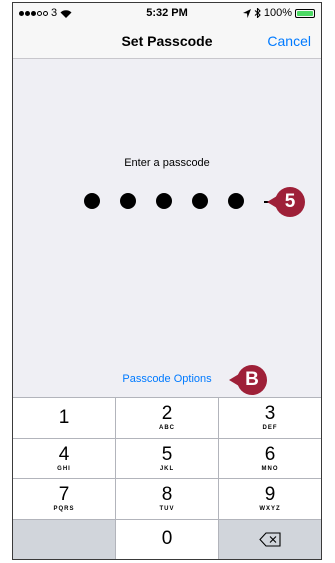  Describe the element at coordinates (167, 428) in the screenshot. I see `key-2-letters: ABC` at that location.